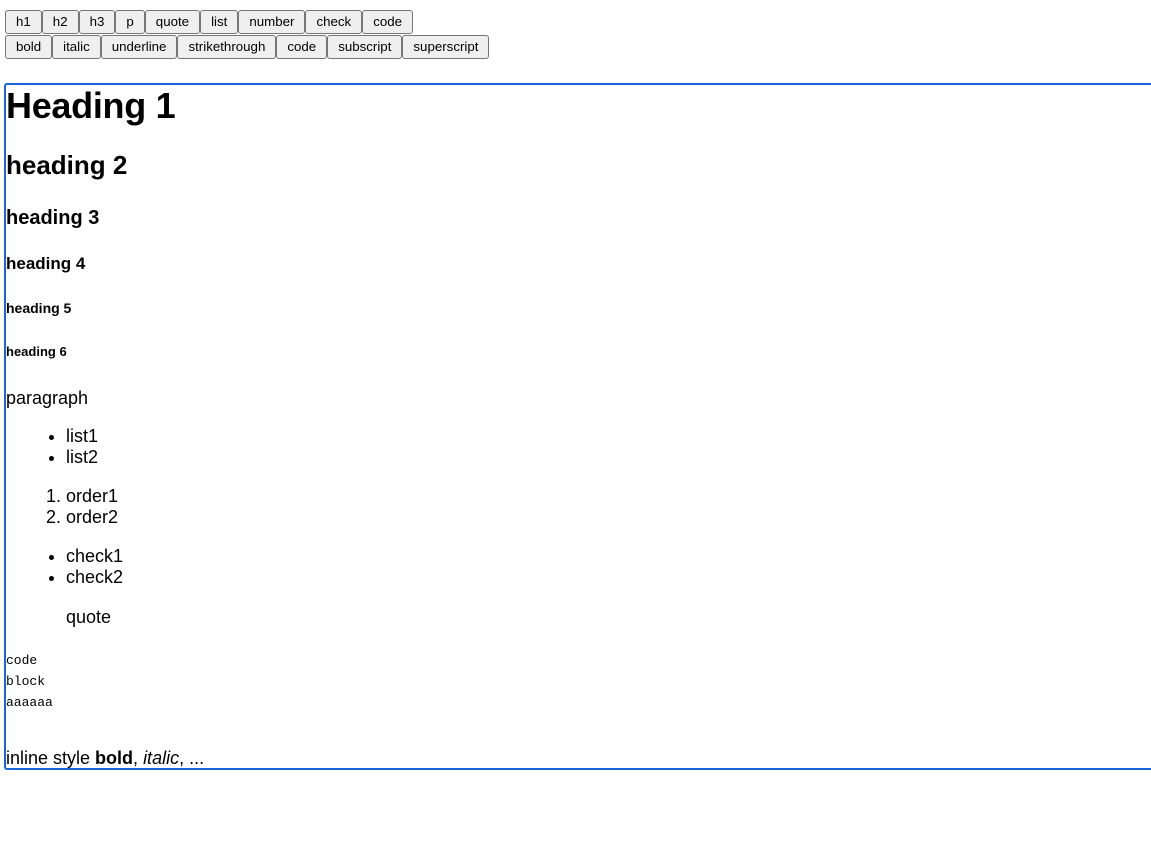  Describe the element at coordinates (38, 308) in the screenshot. I see `heading-5: heading 5` at that location.